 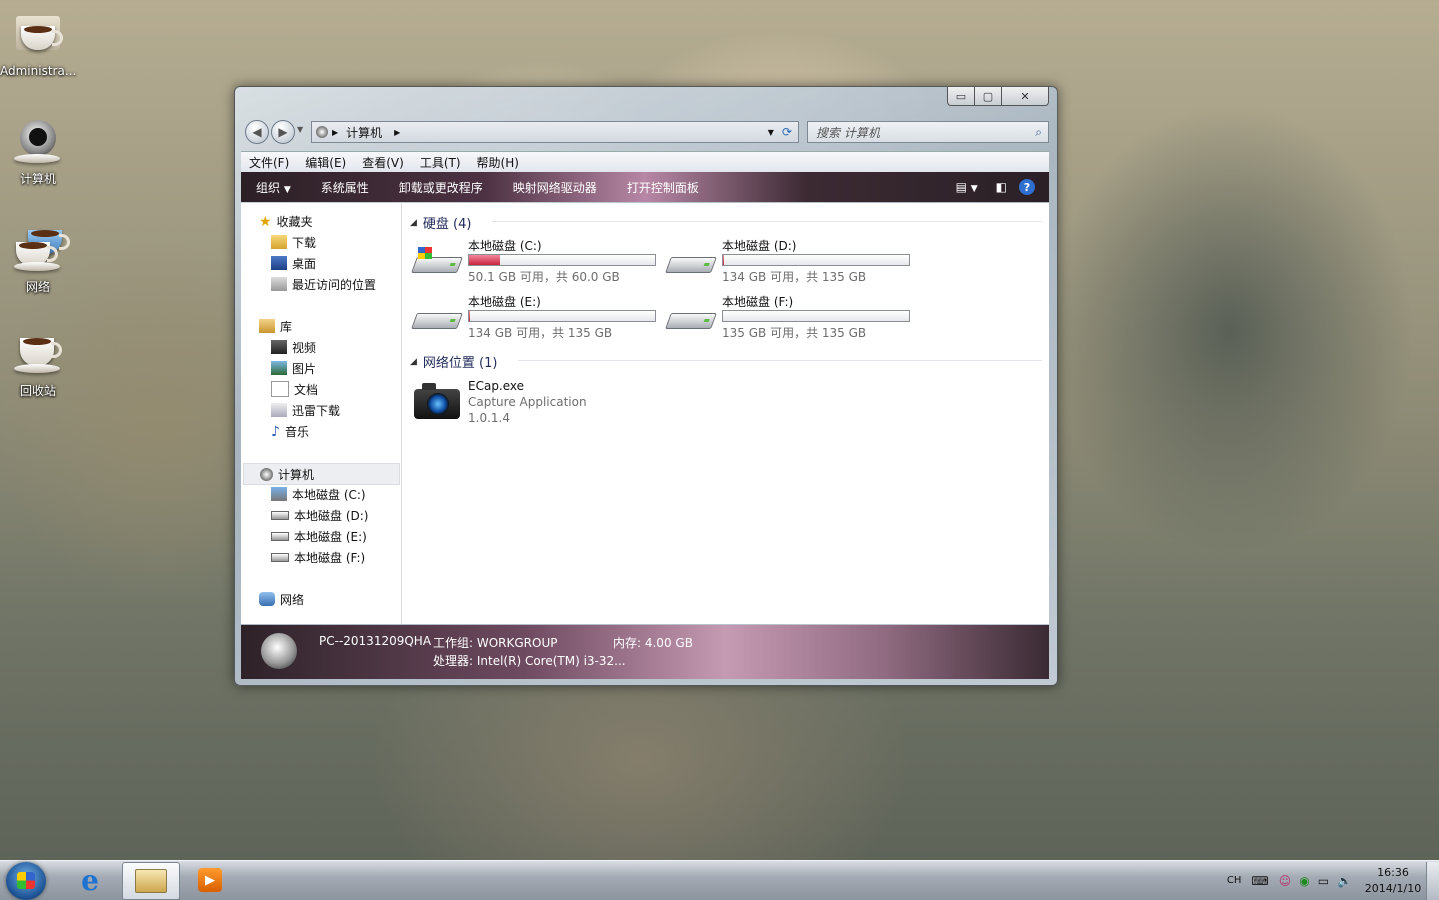 I want to click on desktop-icon, so click(x=279, y=263).